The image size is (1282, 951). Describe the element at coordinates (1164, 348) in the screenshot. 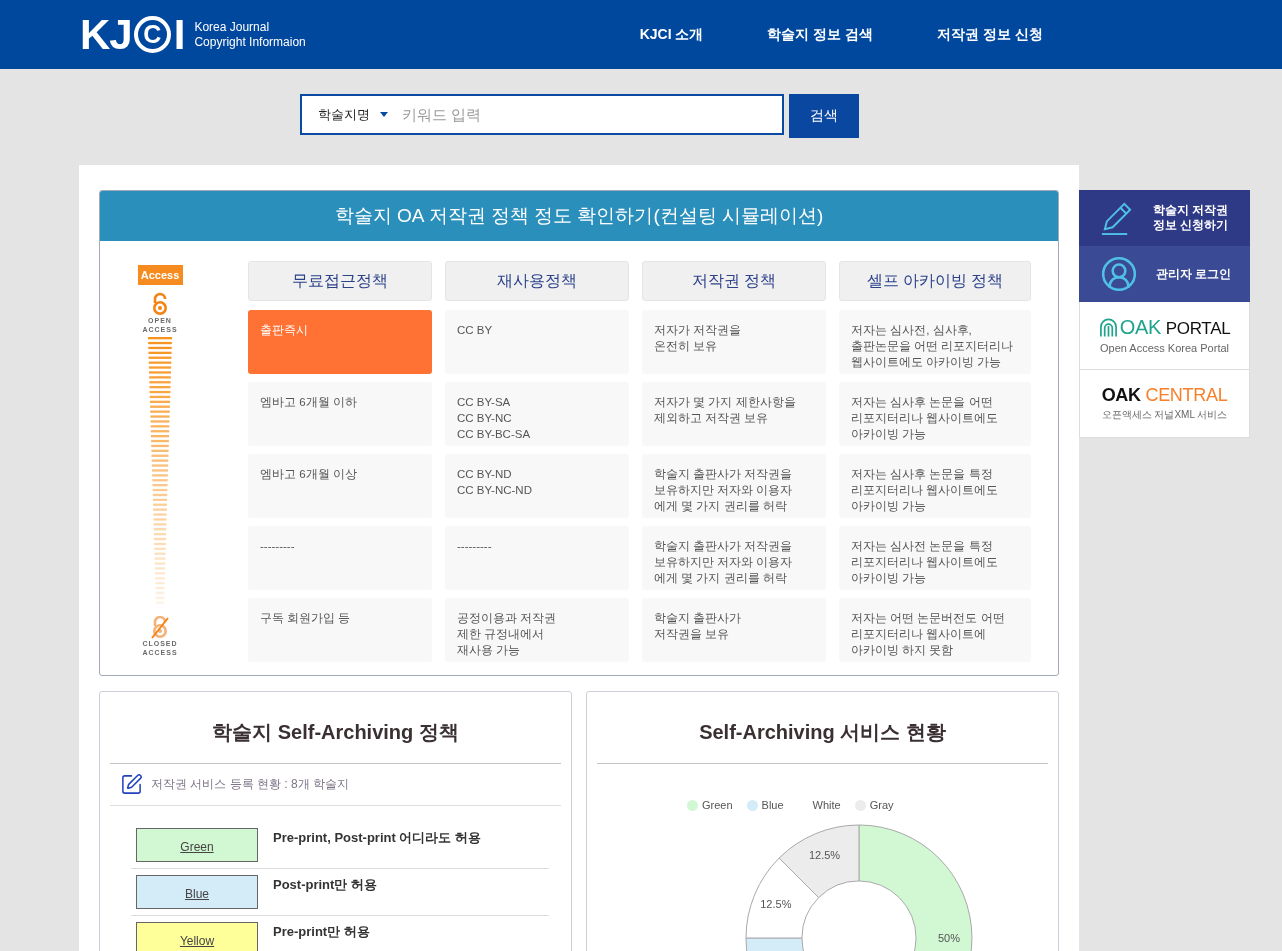

I see `logo-subtitle: Open Access Korea Portal` at that location.